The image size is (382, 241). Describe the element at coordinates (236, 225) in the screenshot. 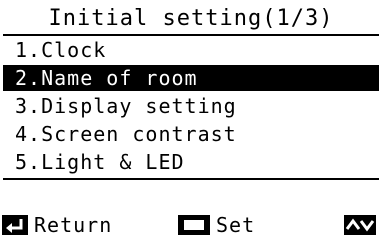

I see `set-label: Set` at that location.